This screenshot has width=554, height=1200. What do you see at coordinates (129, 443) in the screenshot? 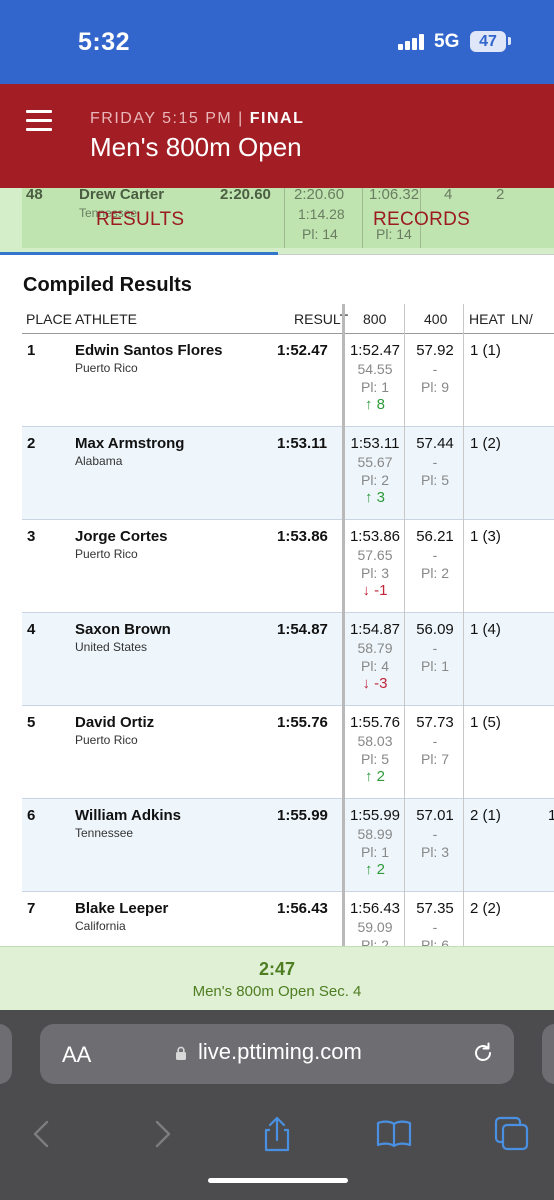
I see `athlete-name: Max Armstrong` at bounding box center [129, 443].